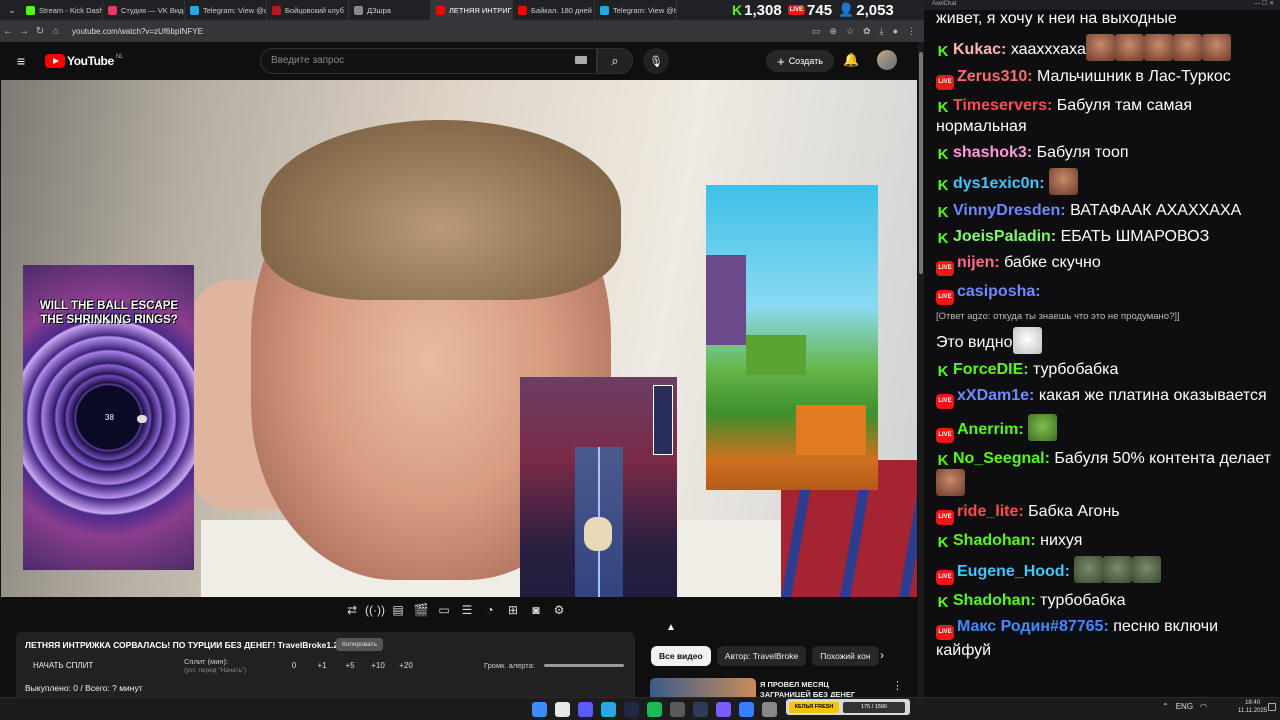 The image size is (1280, 720). Describe the element at coordinates (513, 610) in the screenshot. I see `add-to-queue-icon: ⊞` at that location.